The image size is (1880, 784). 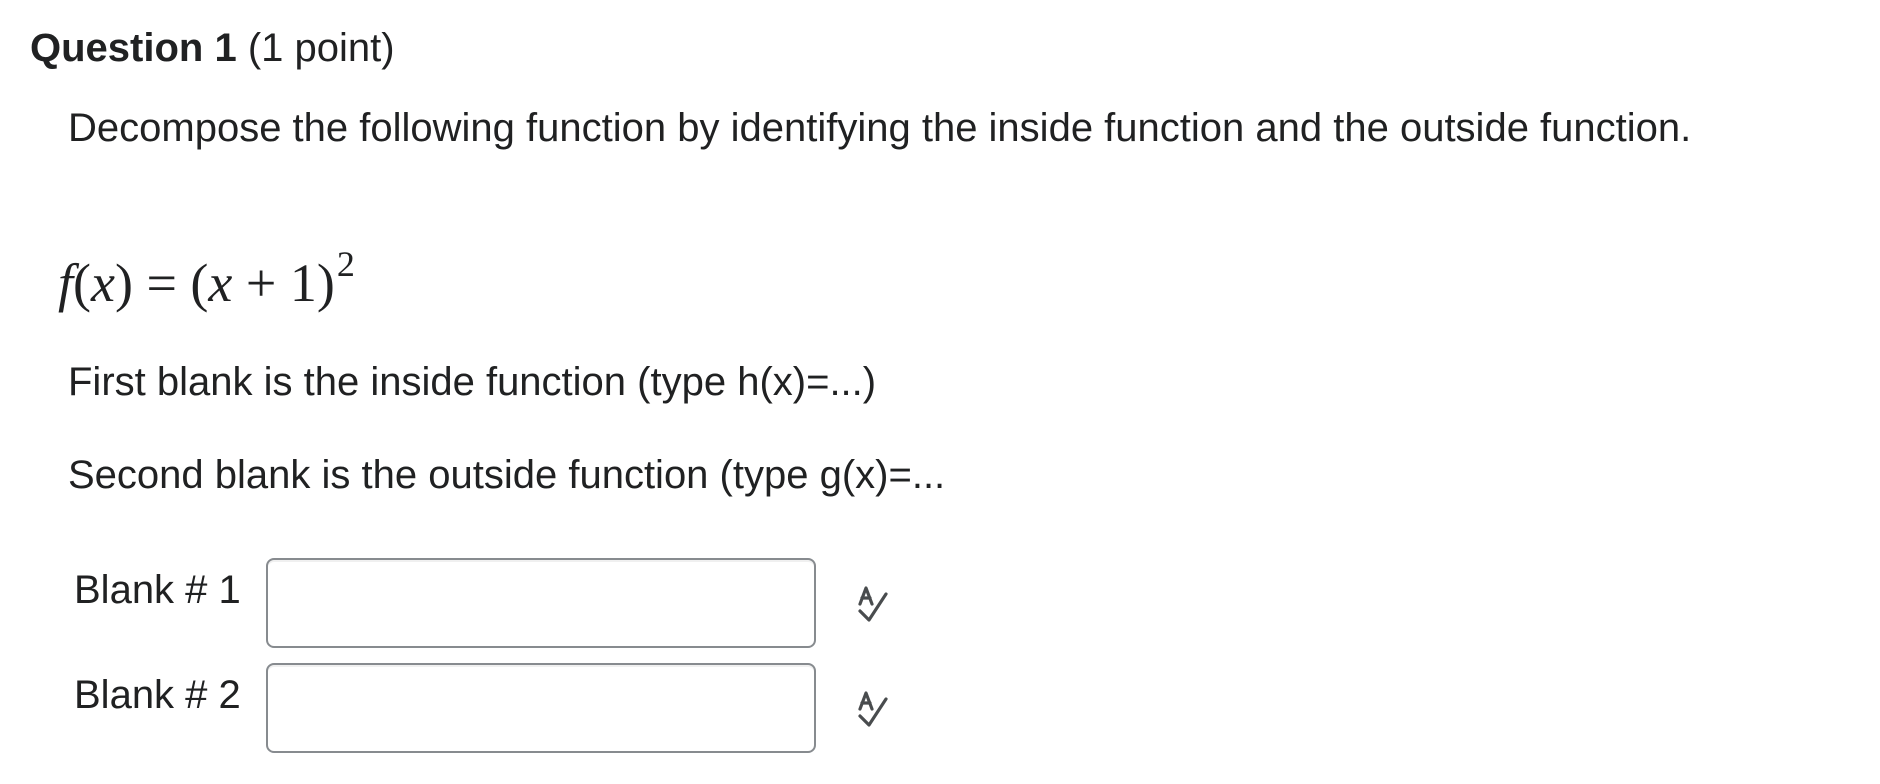 What do you see at coordinates (541, 708) in the screenshot?
I see `blank-2-input` at bounding box center [541, 708].